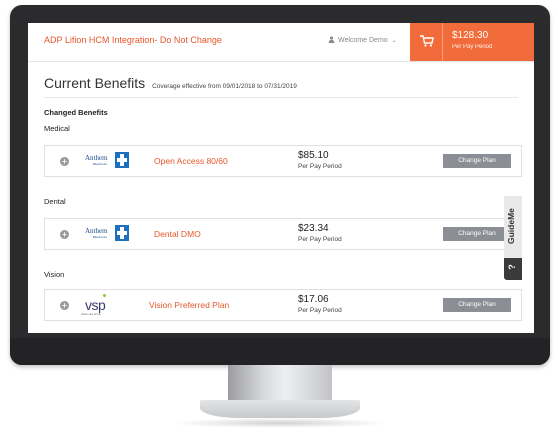 Image resolution: width=558 pixels, height=432 pixels. Describe the element at coordinates (313, 228) in the screenshot. I see `plan-price: $23.34` at that location.